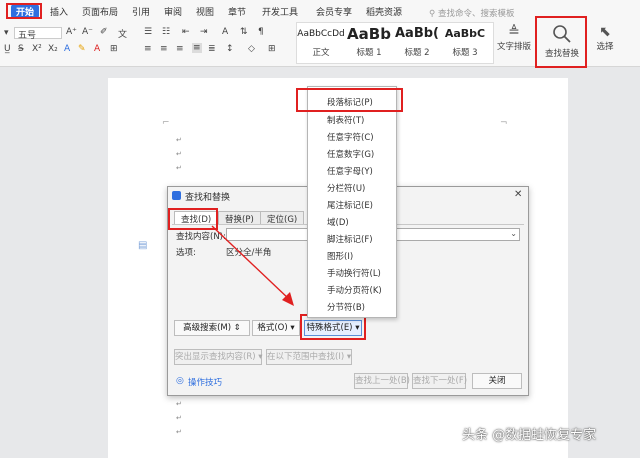 The image size is (640, 458). I want to click on menu-item-section-break: 分节符(B), so click(346, 307).